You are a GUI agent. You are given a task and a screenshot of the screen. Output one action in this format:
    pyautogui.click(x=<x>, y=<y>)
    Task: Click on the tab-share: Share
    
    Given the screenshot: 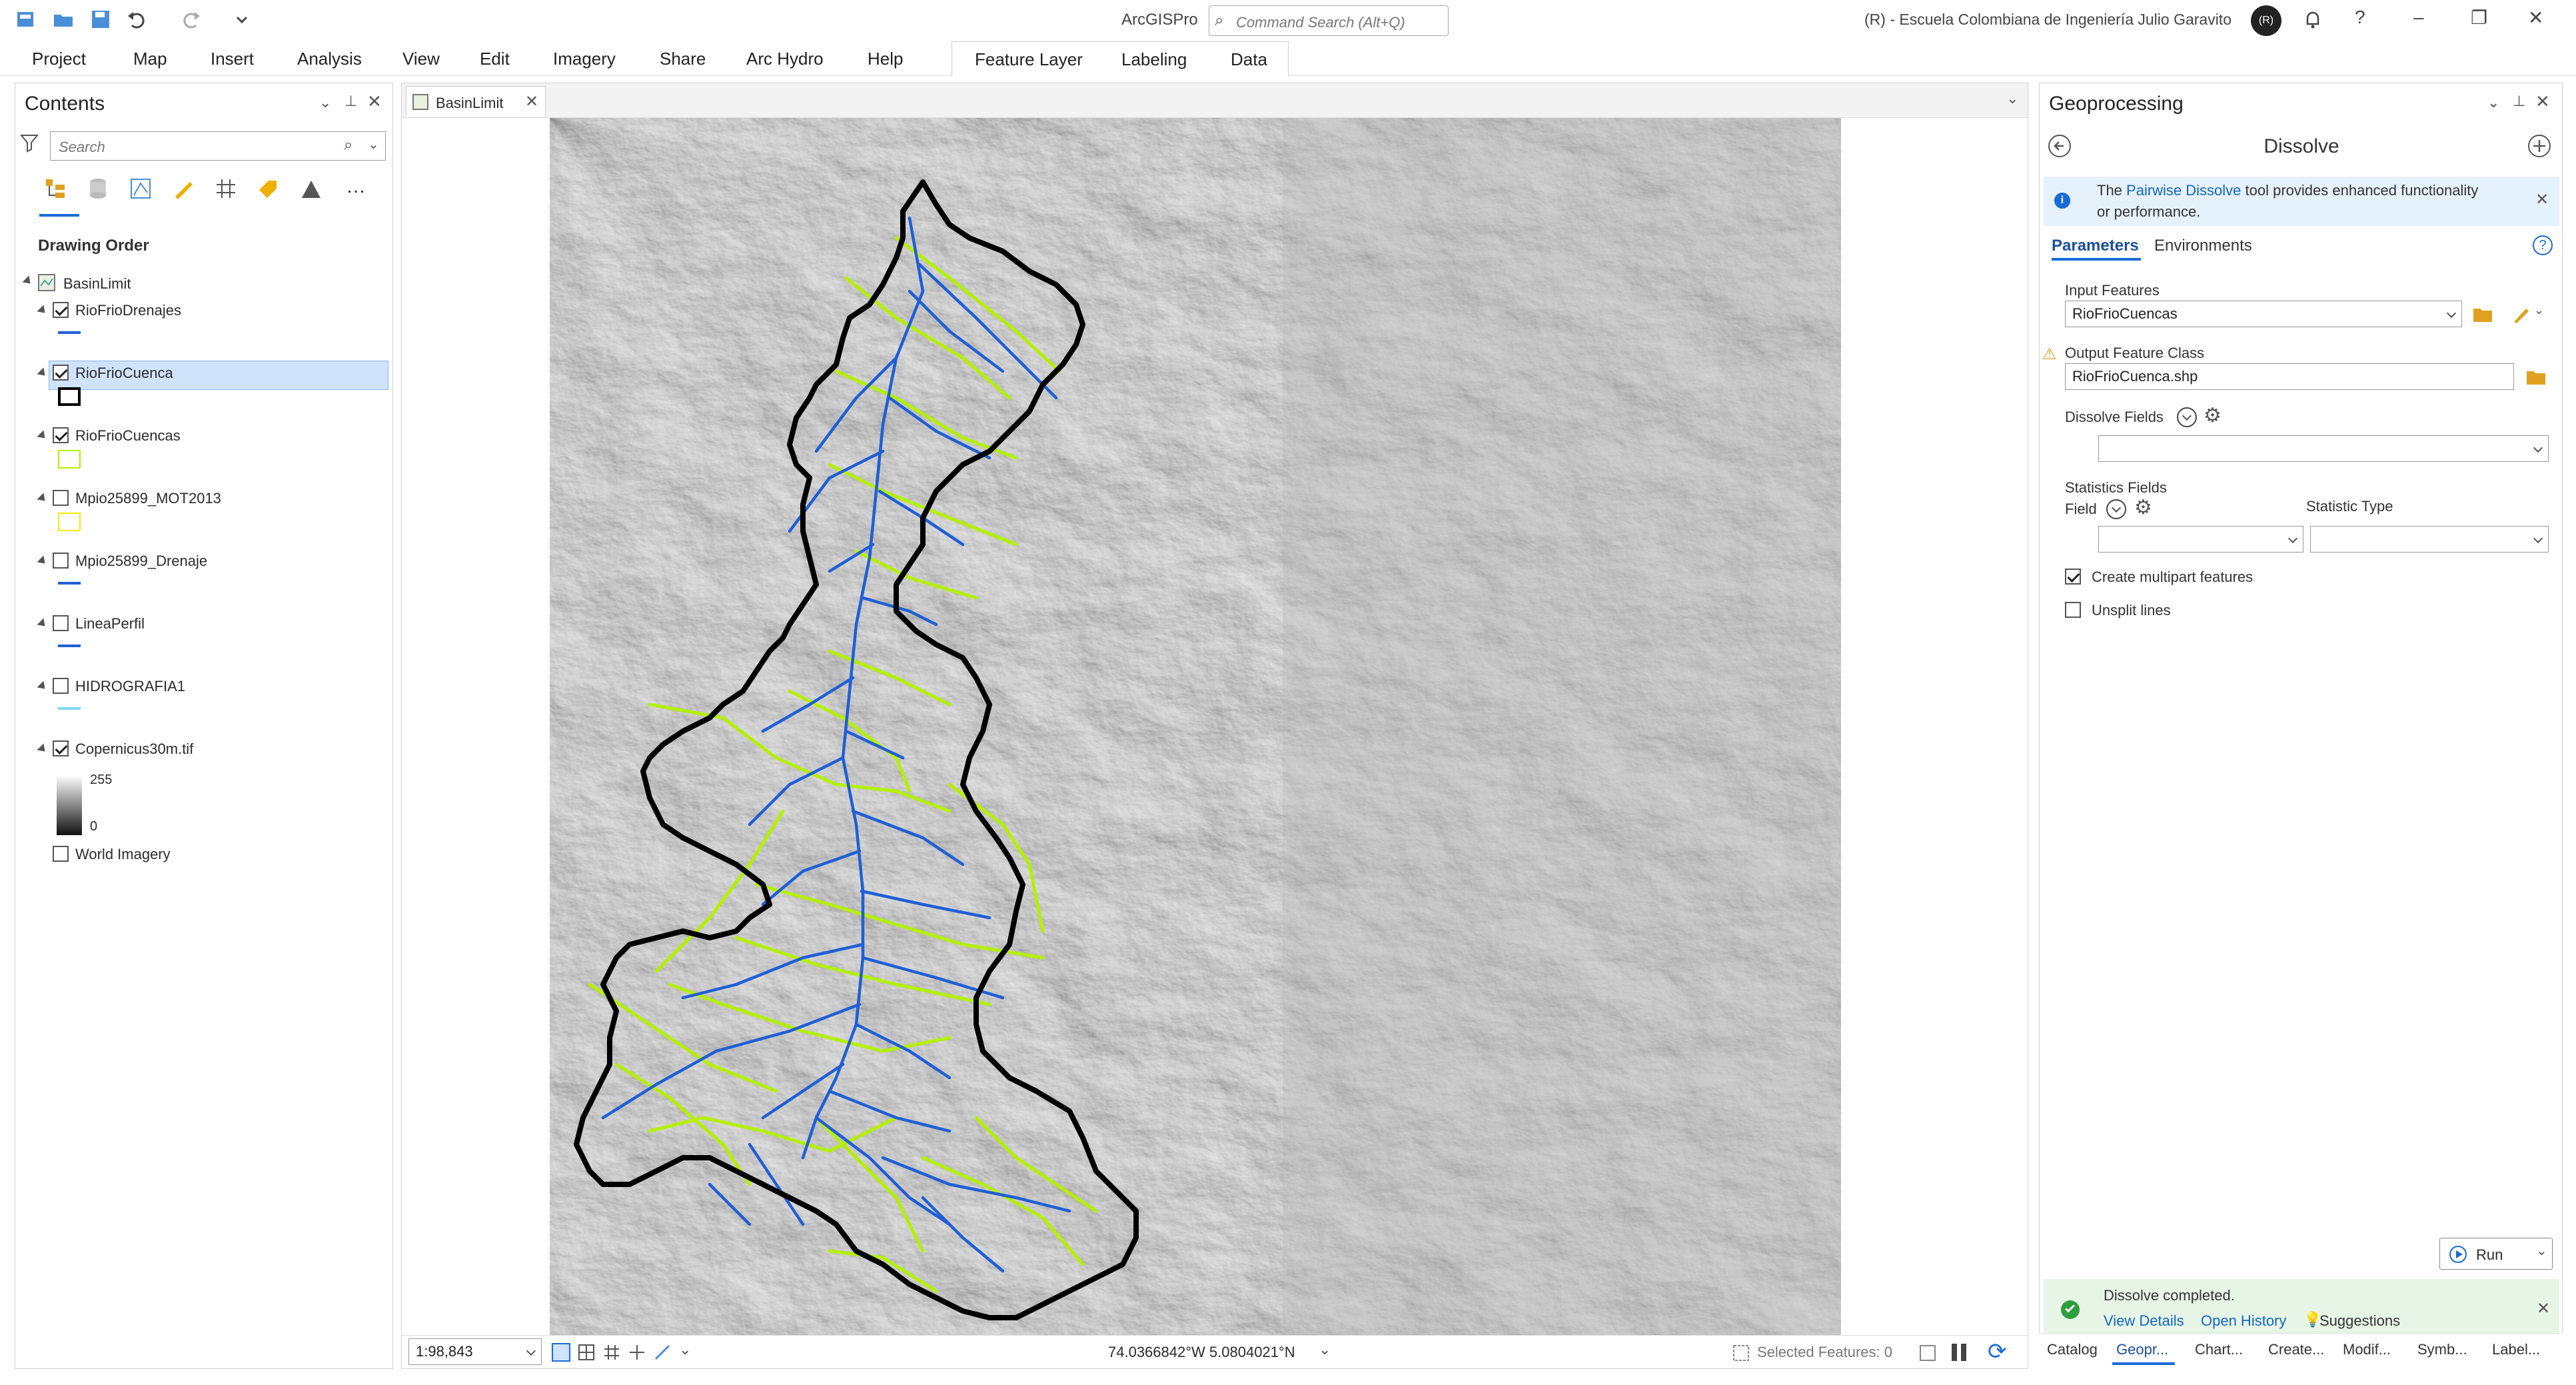 What is the action you would take?
    pyautogui.click(x=683, y=59)
    